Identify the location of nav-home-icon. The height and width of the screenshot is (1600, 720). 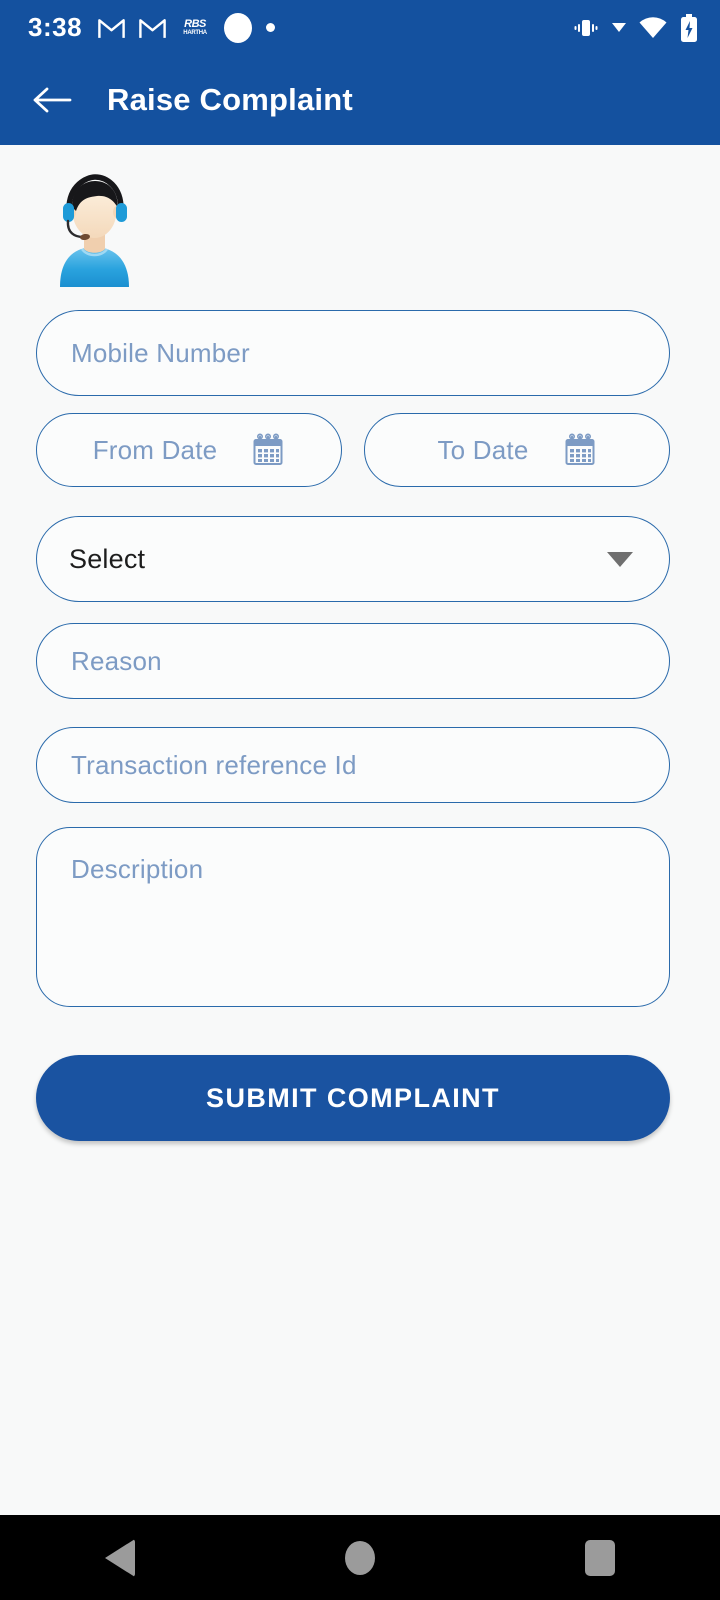
(360, 1557).